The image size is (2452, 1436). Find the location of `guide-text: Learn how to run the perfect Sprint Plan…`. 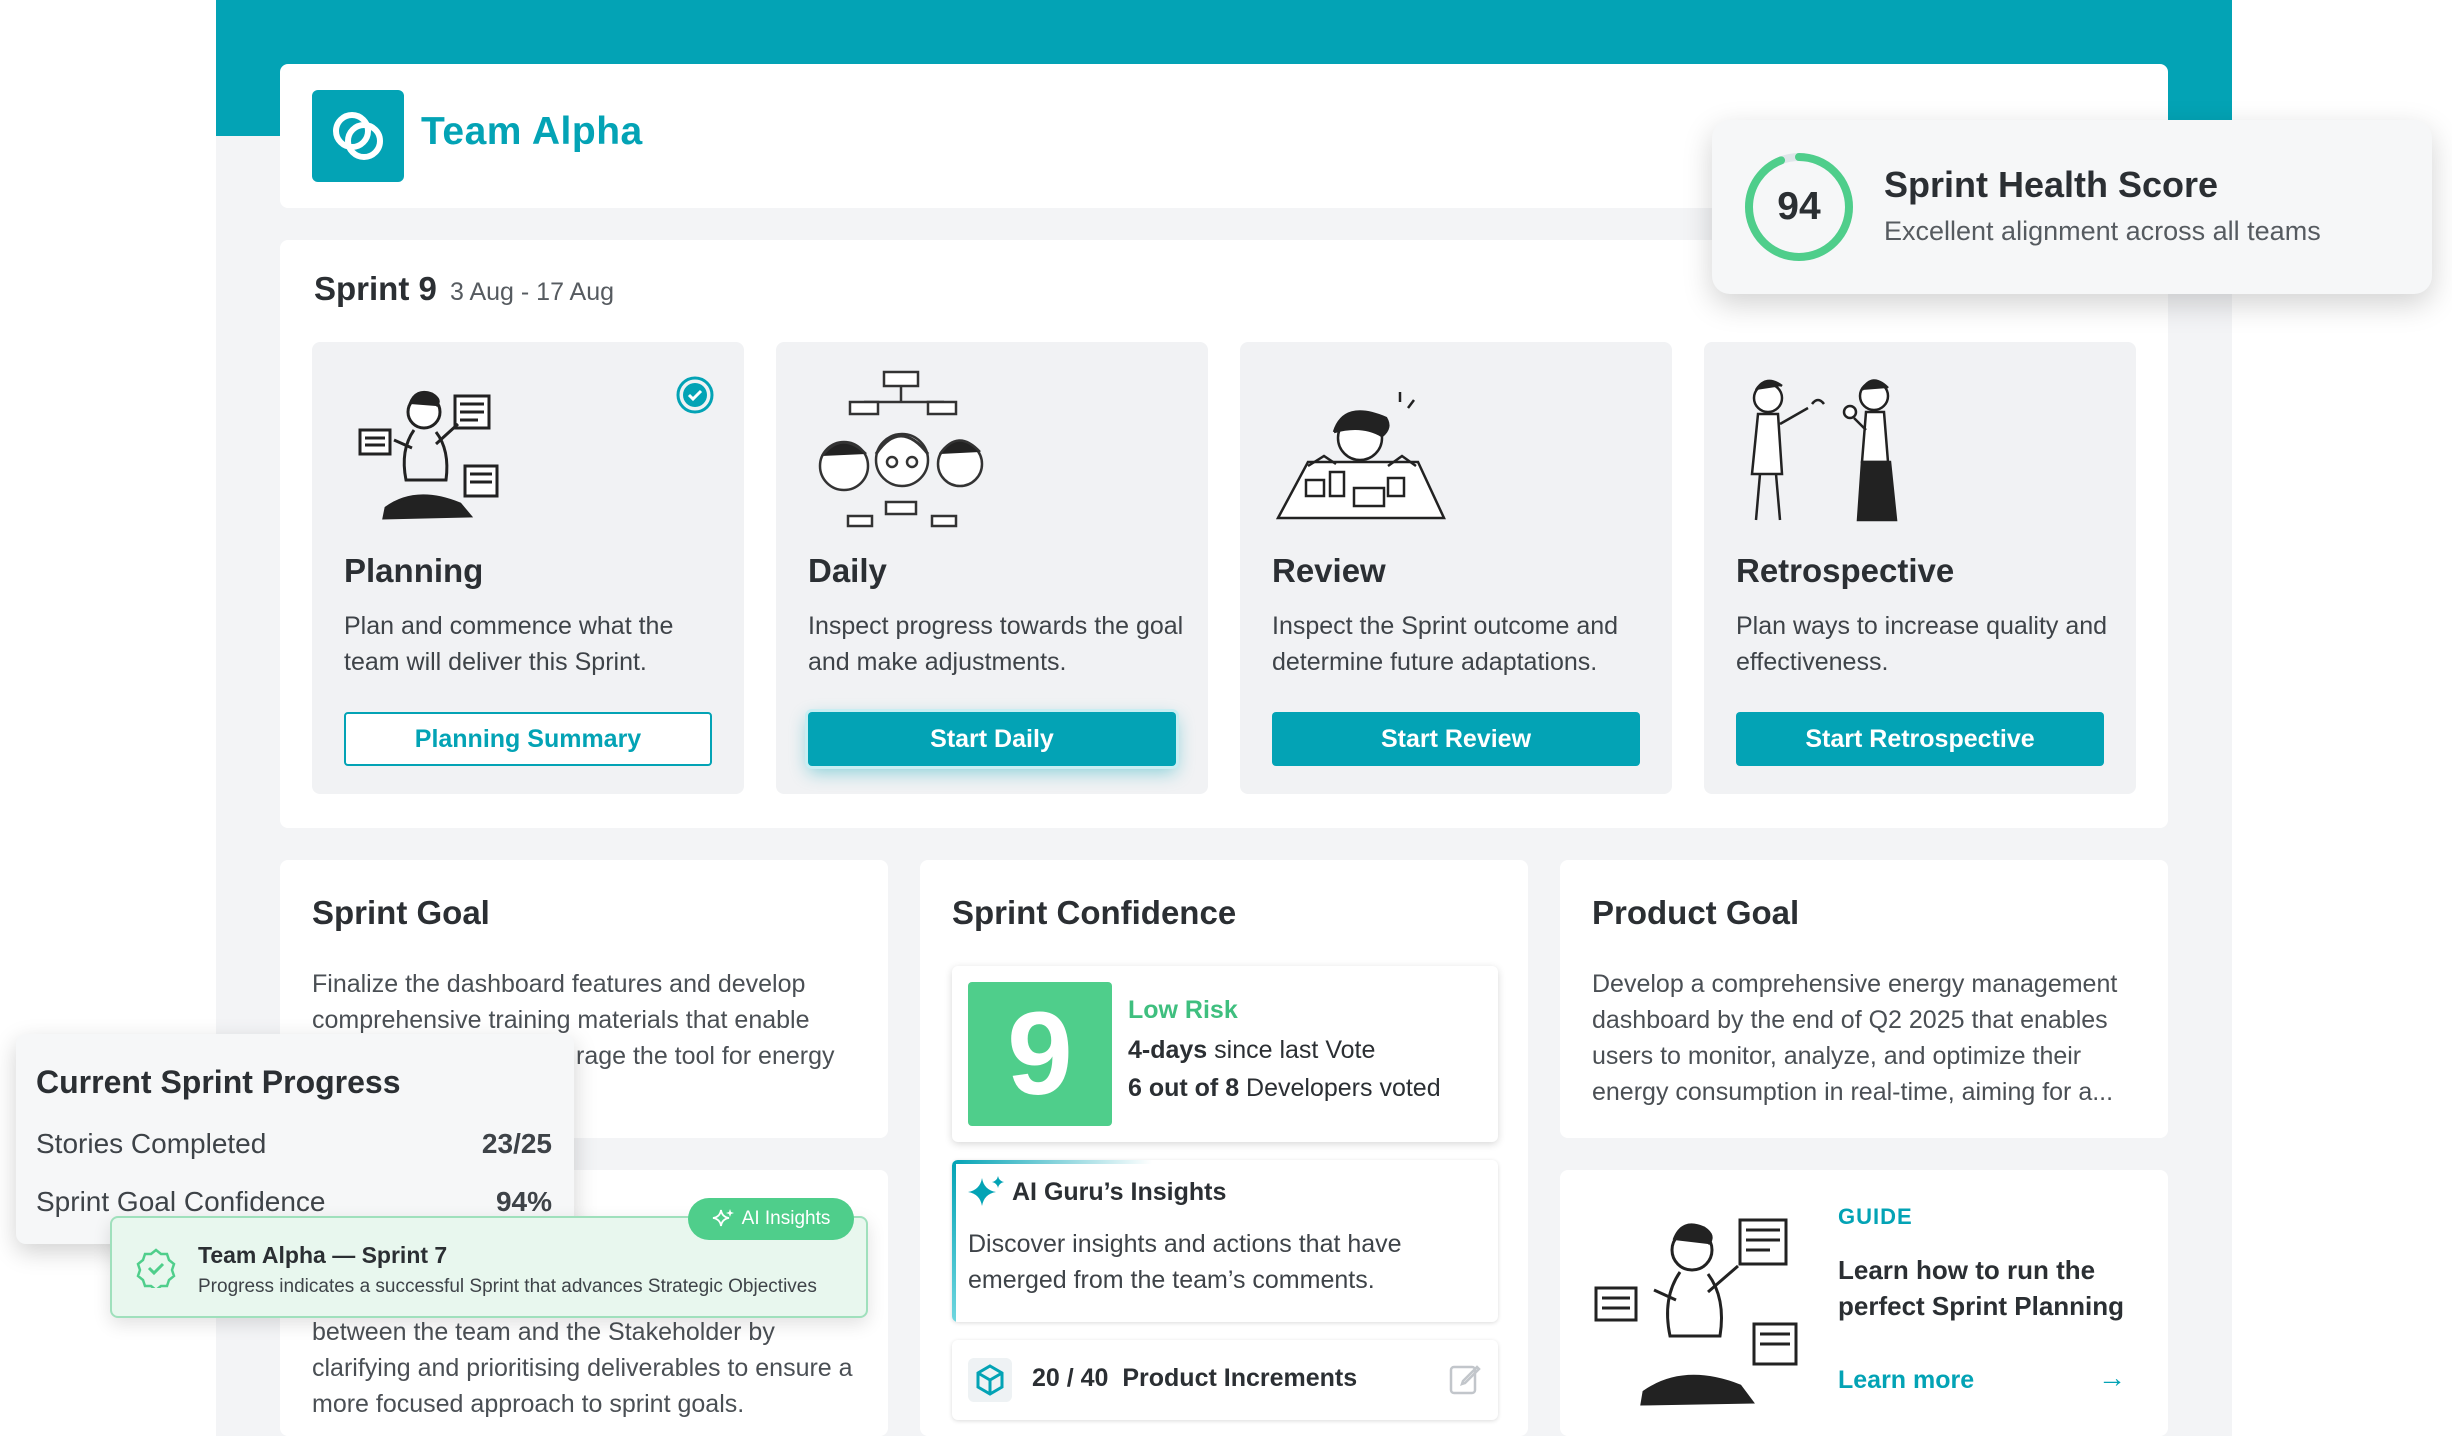

guide-text: Learn how to run the perfect Sprint Plan… is located at coordinates (1981, 1288).